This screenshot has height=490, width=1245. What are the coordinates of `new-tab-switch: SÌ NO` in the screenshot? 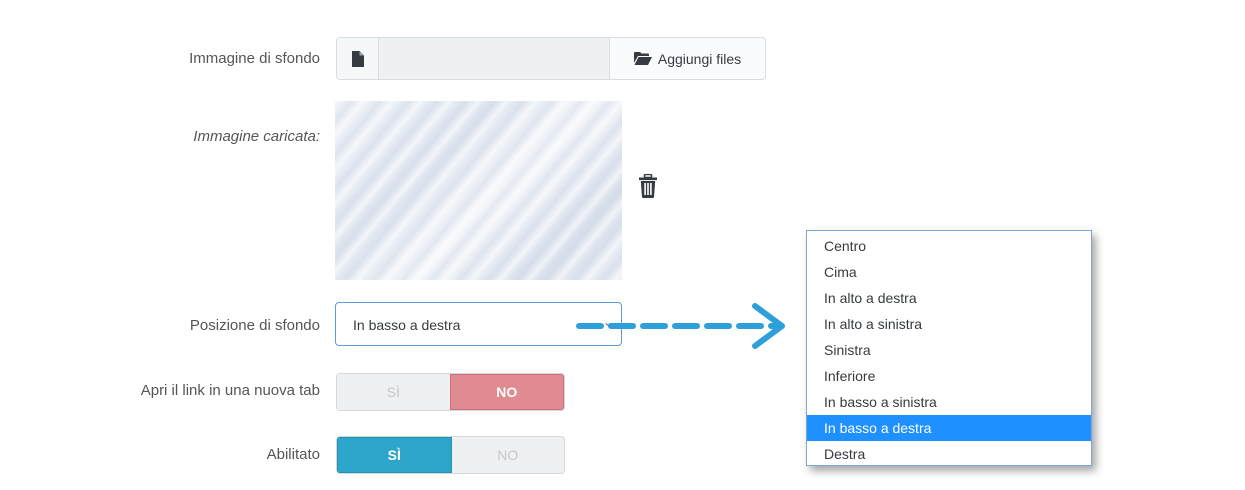 It's located at (450, 392).